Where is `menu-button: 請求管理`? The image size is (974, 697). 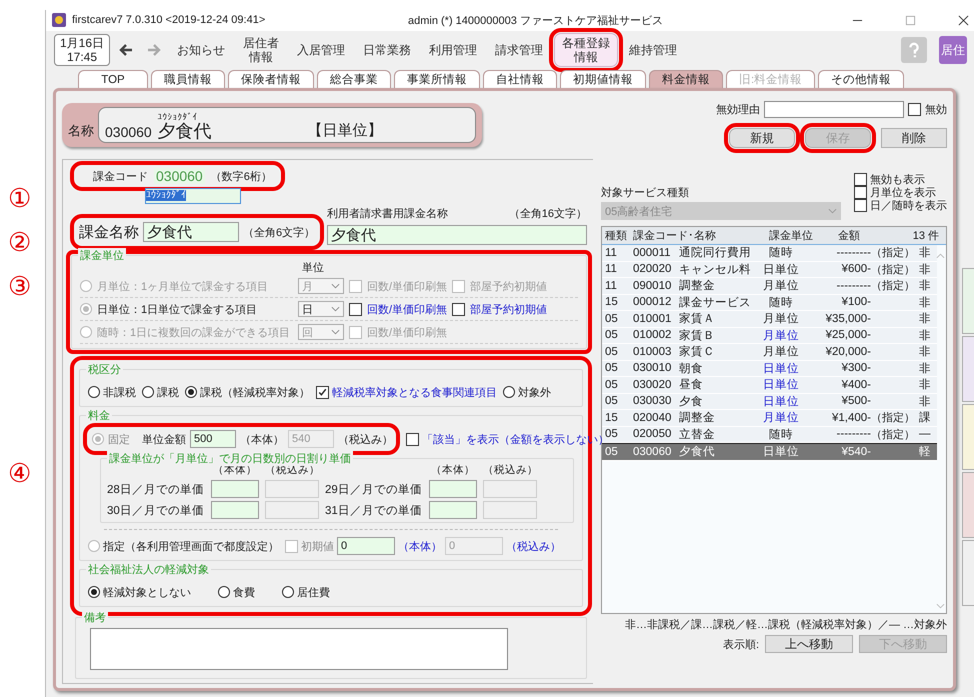
menu-button: 請求管理 is located at coordinates (519, 50).